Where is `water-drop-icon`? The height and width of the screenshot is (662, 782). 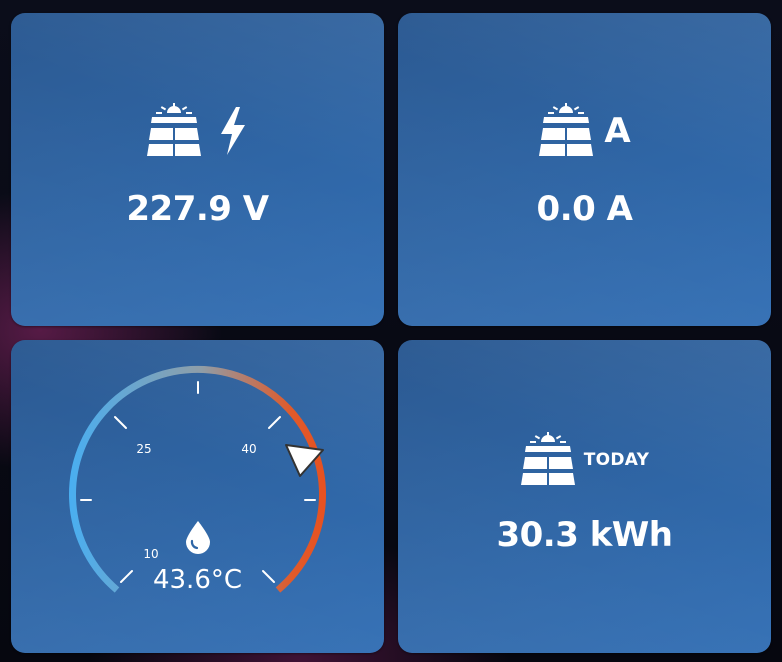
water-drop-icon is located at coordinates (198, 537).